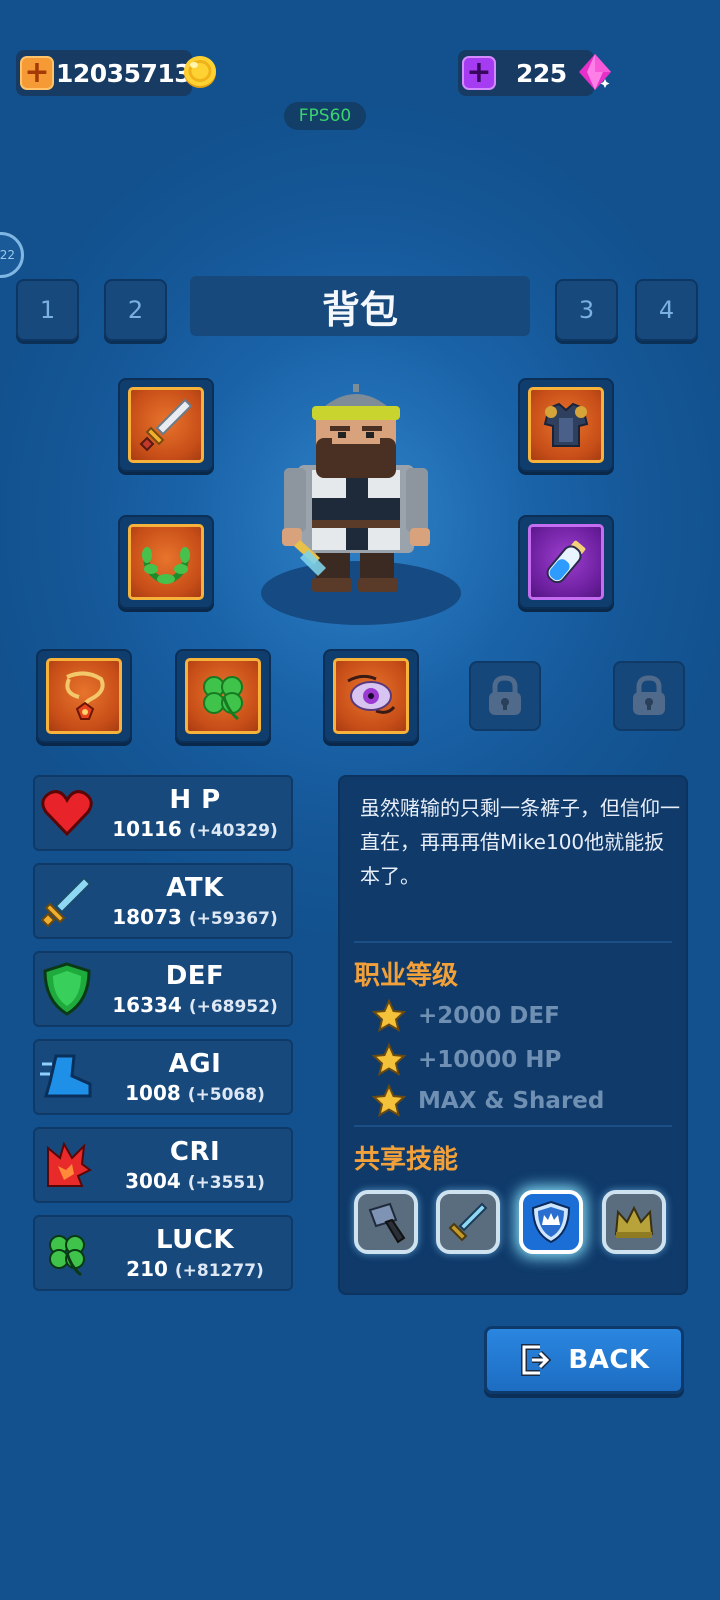  I want to click on stat-value: 1008, so click(153, 1093).